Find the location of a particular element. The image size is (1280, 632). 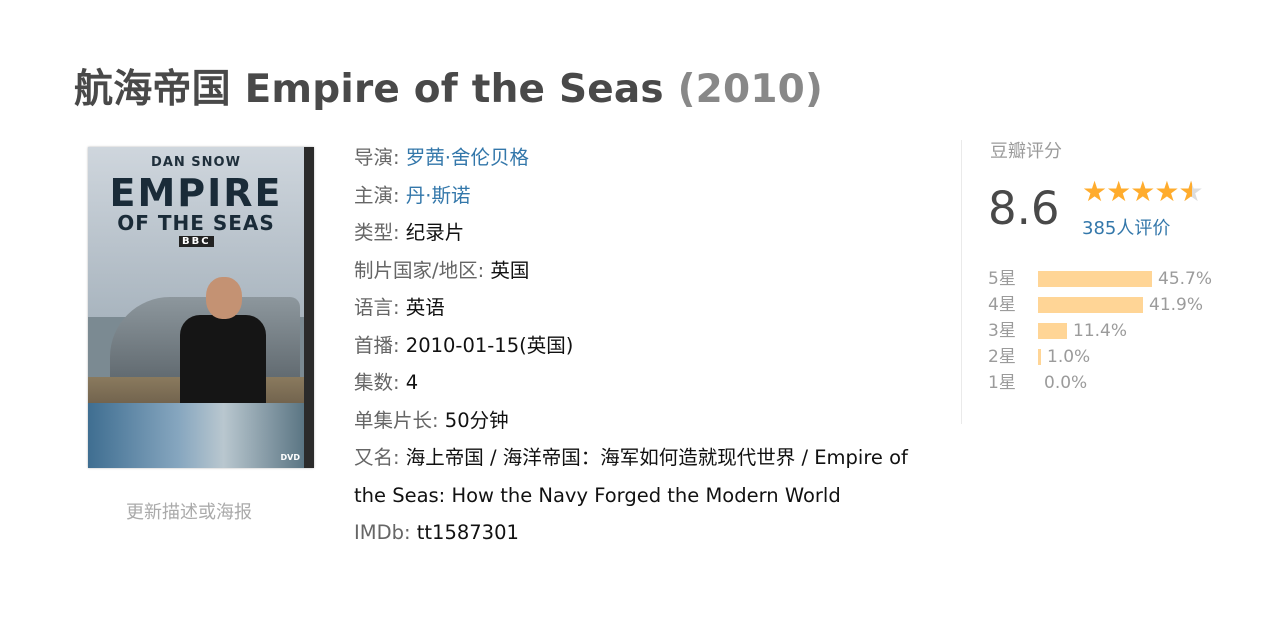

info-label: 主演: is located at coordinates (377, 195).